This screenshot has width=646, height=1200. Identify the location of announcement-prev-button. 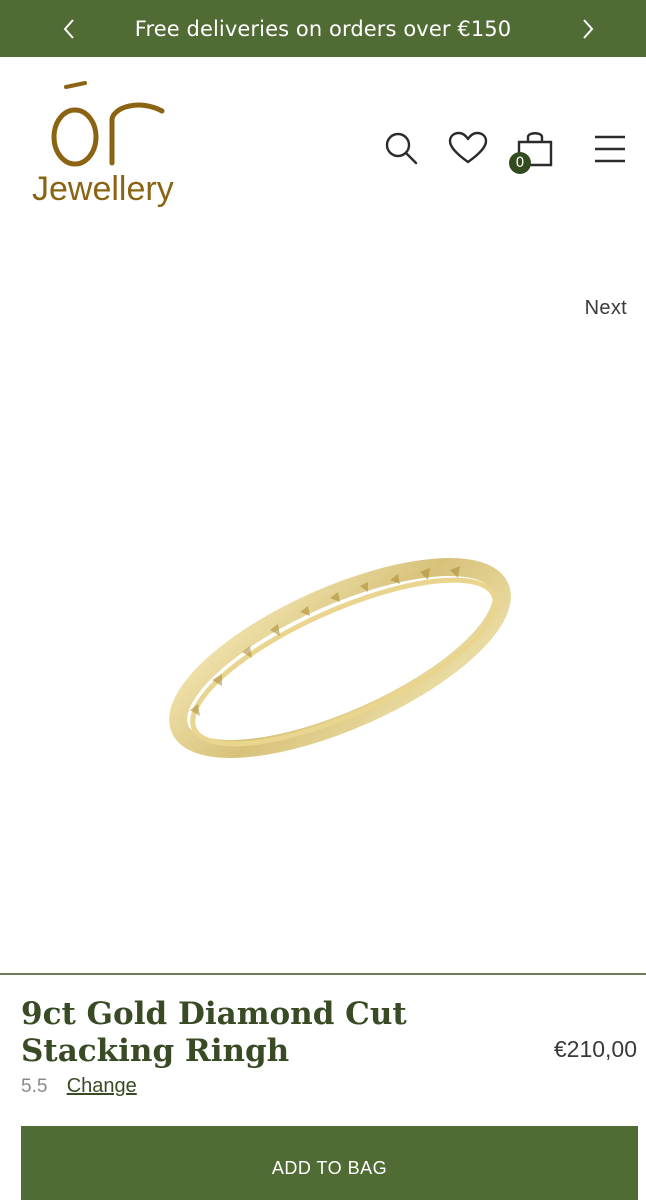
(69, 28).